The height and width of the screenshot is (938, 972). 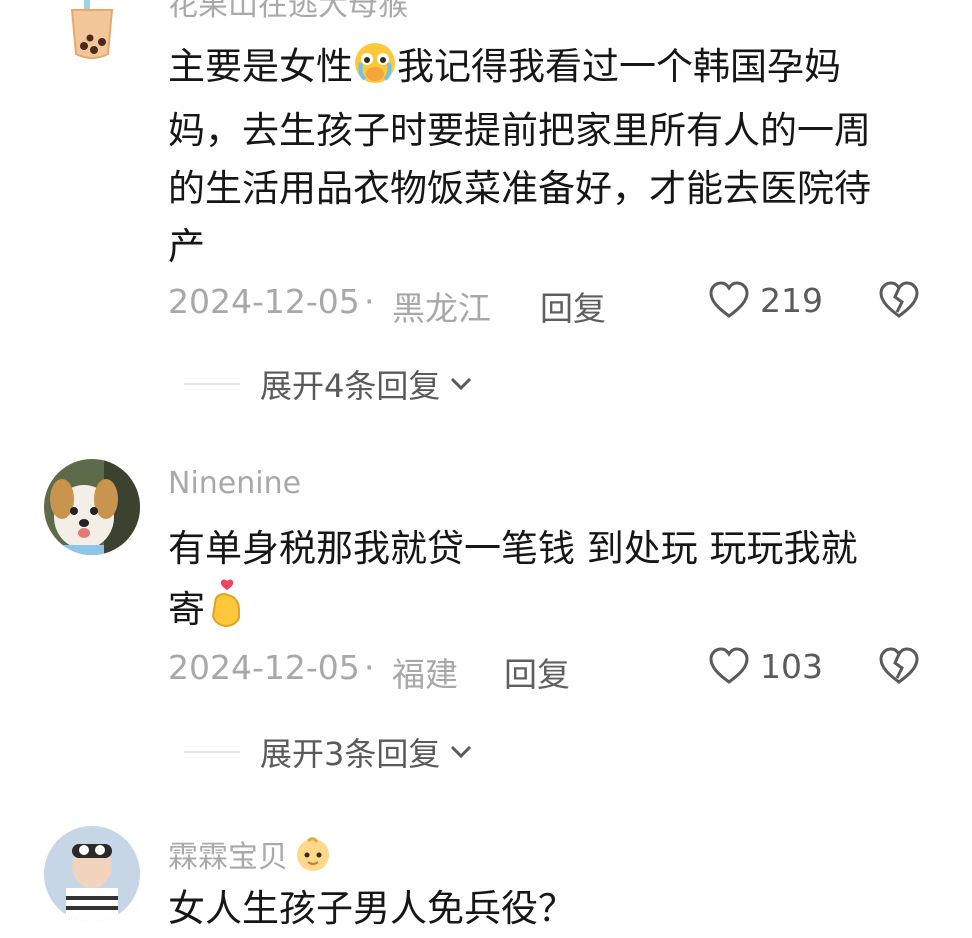 I want to click on bubble-tea-icon, so click(x=92, y=36).